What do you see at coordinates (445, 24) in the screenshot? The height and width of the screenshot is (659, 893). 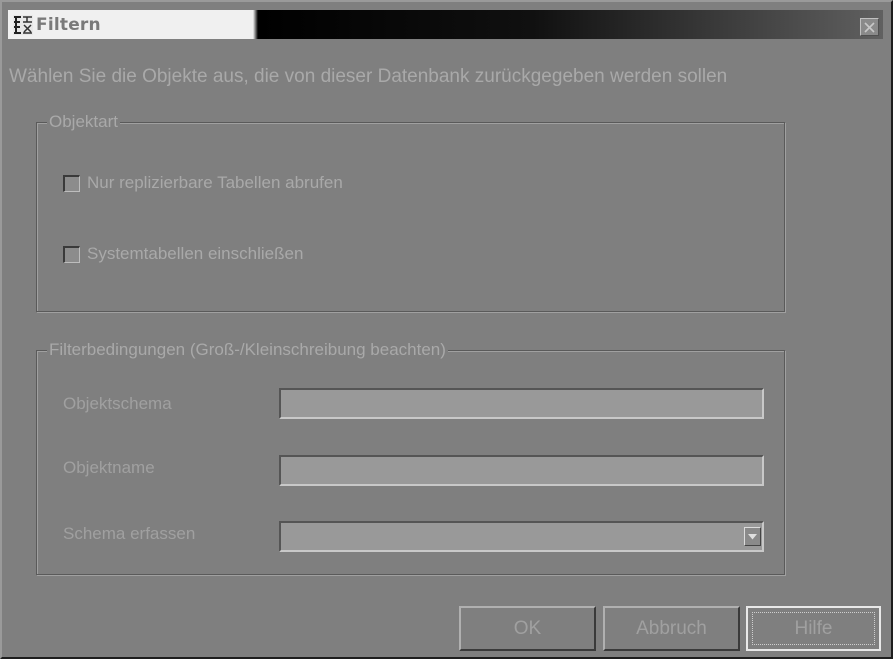 I see `title-bar: Filtern` at bounding box center [445, 24].